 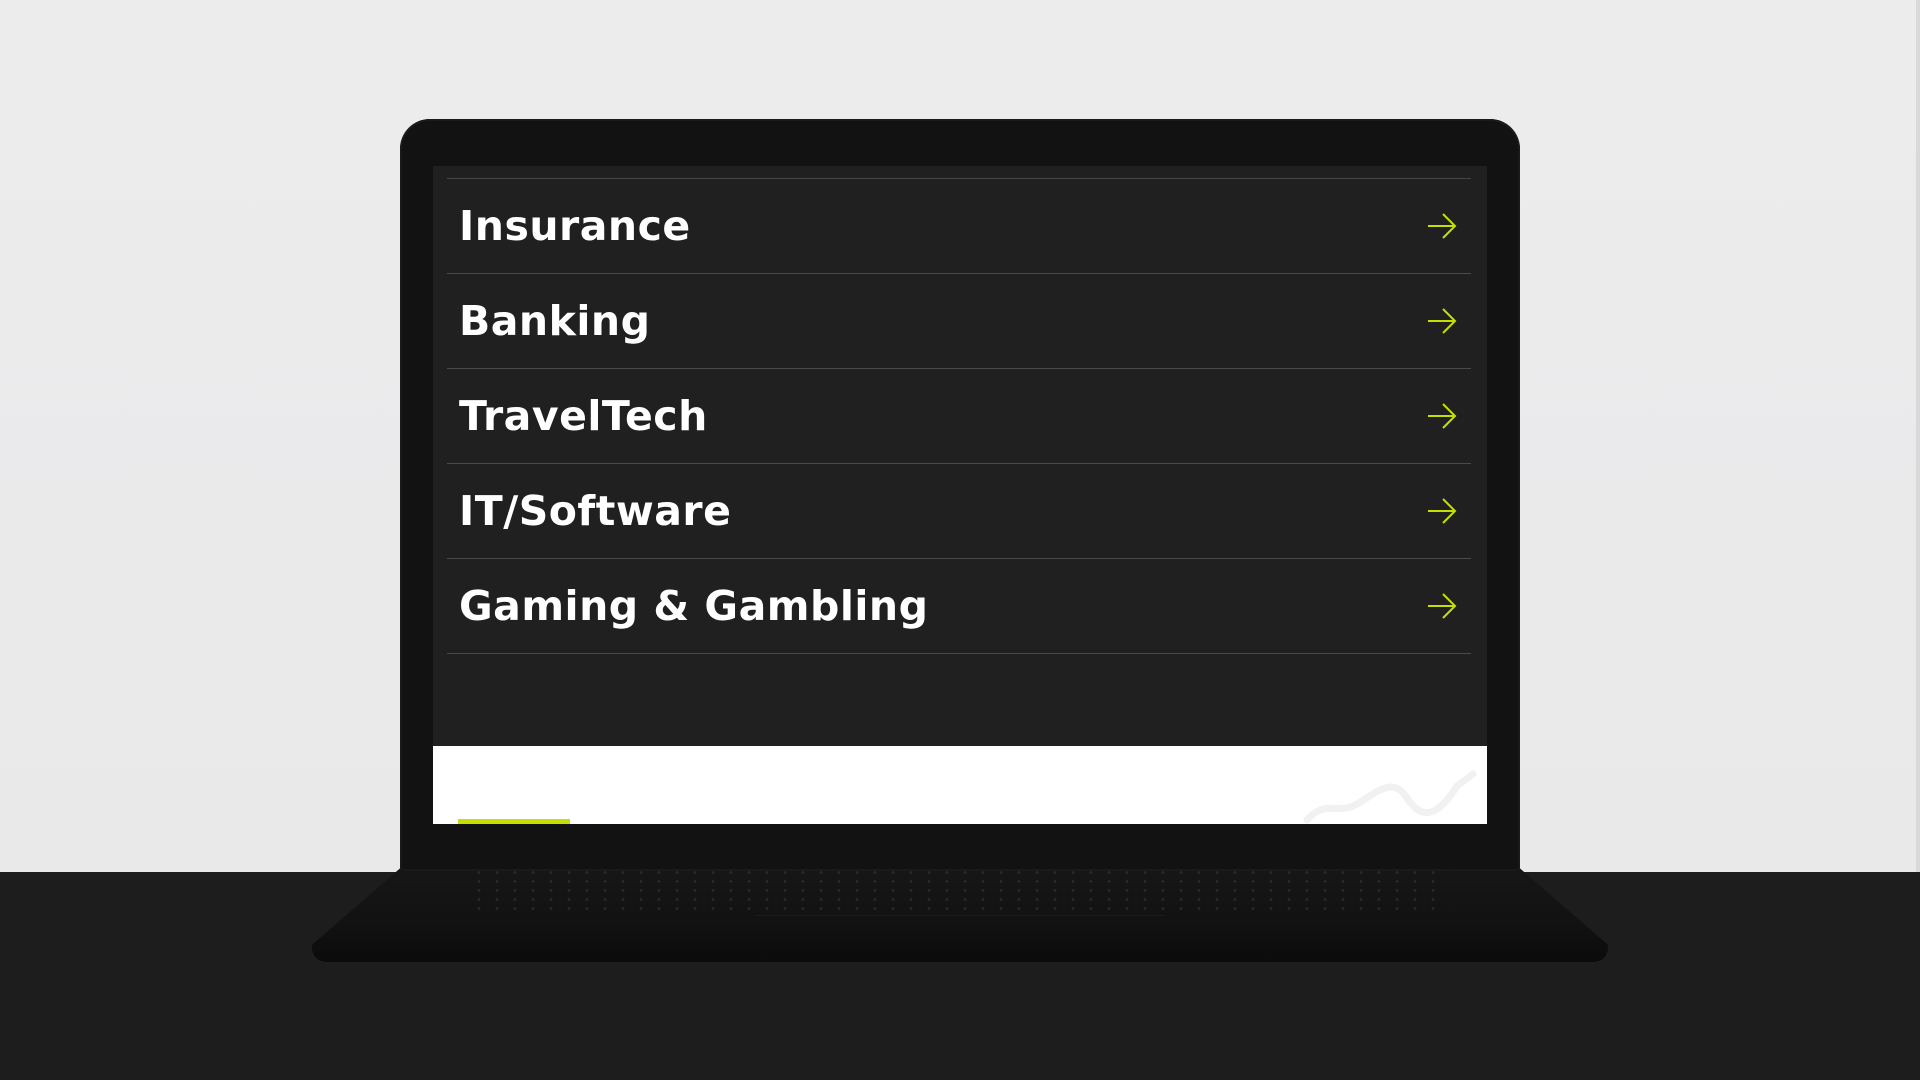 What do you see at coordinates (959, 511) in the screenshot?
I see `menu-item-it-software: IT/Software` at bounding box center [959, 511].